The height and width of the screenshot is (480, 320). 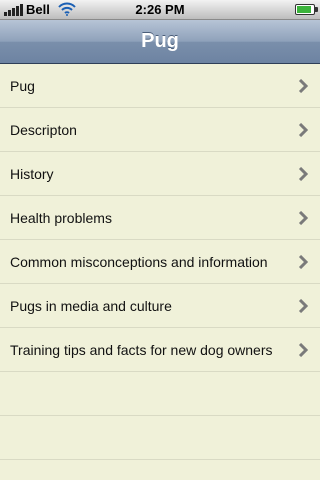 I want to click on status-bar: Bell 2:26 PM, so click(x=160, y=10).